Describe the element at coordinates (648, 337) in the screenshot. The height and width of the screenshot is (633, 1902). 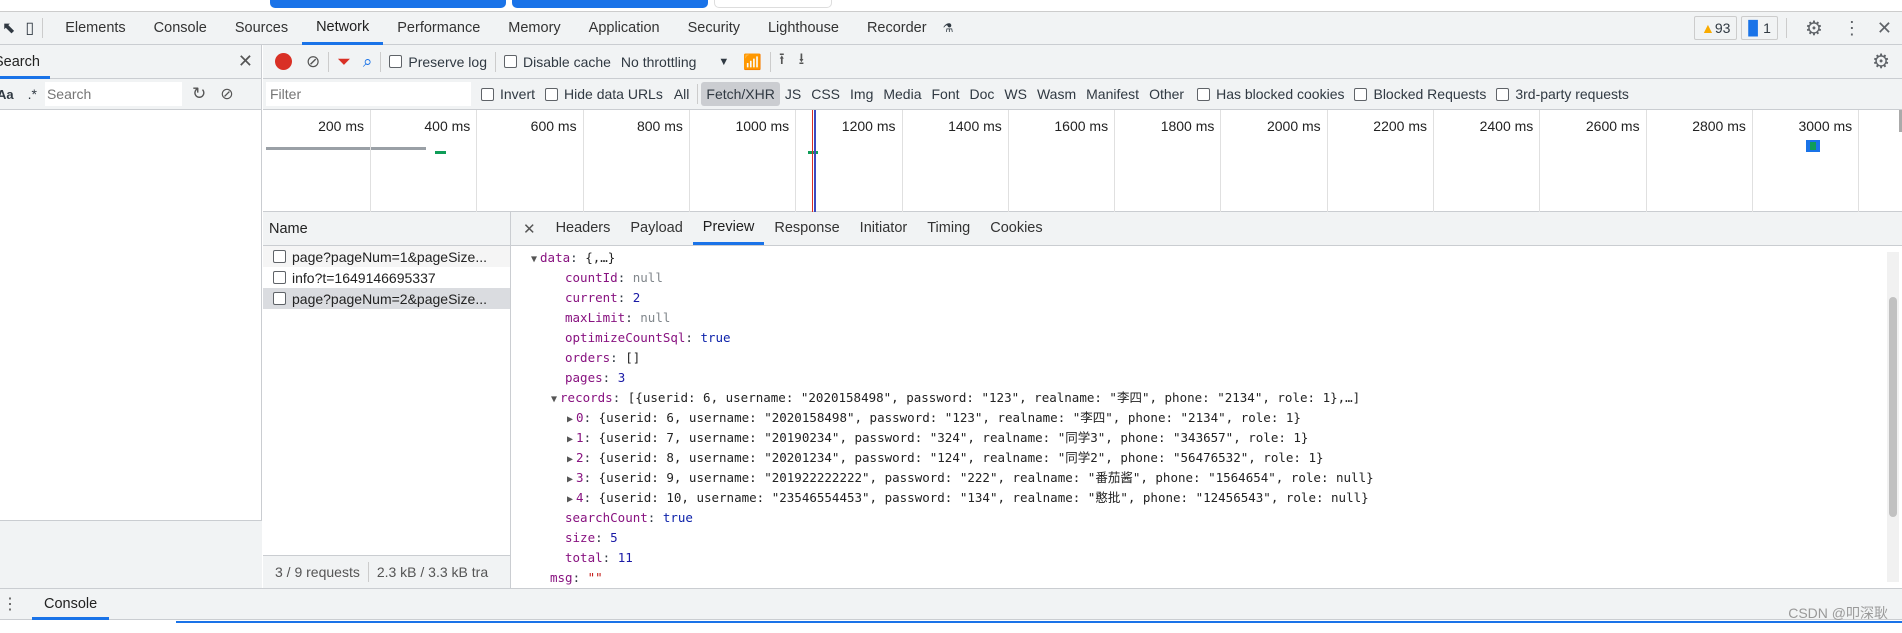
I see `json-field: optimizeCountSql: true` at that location.